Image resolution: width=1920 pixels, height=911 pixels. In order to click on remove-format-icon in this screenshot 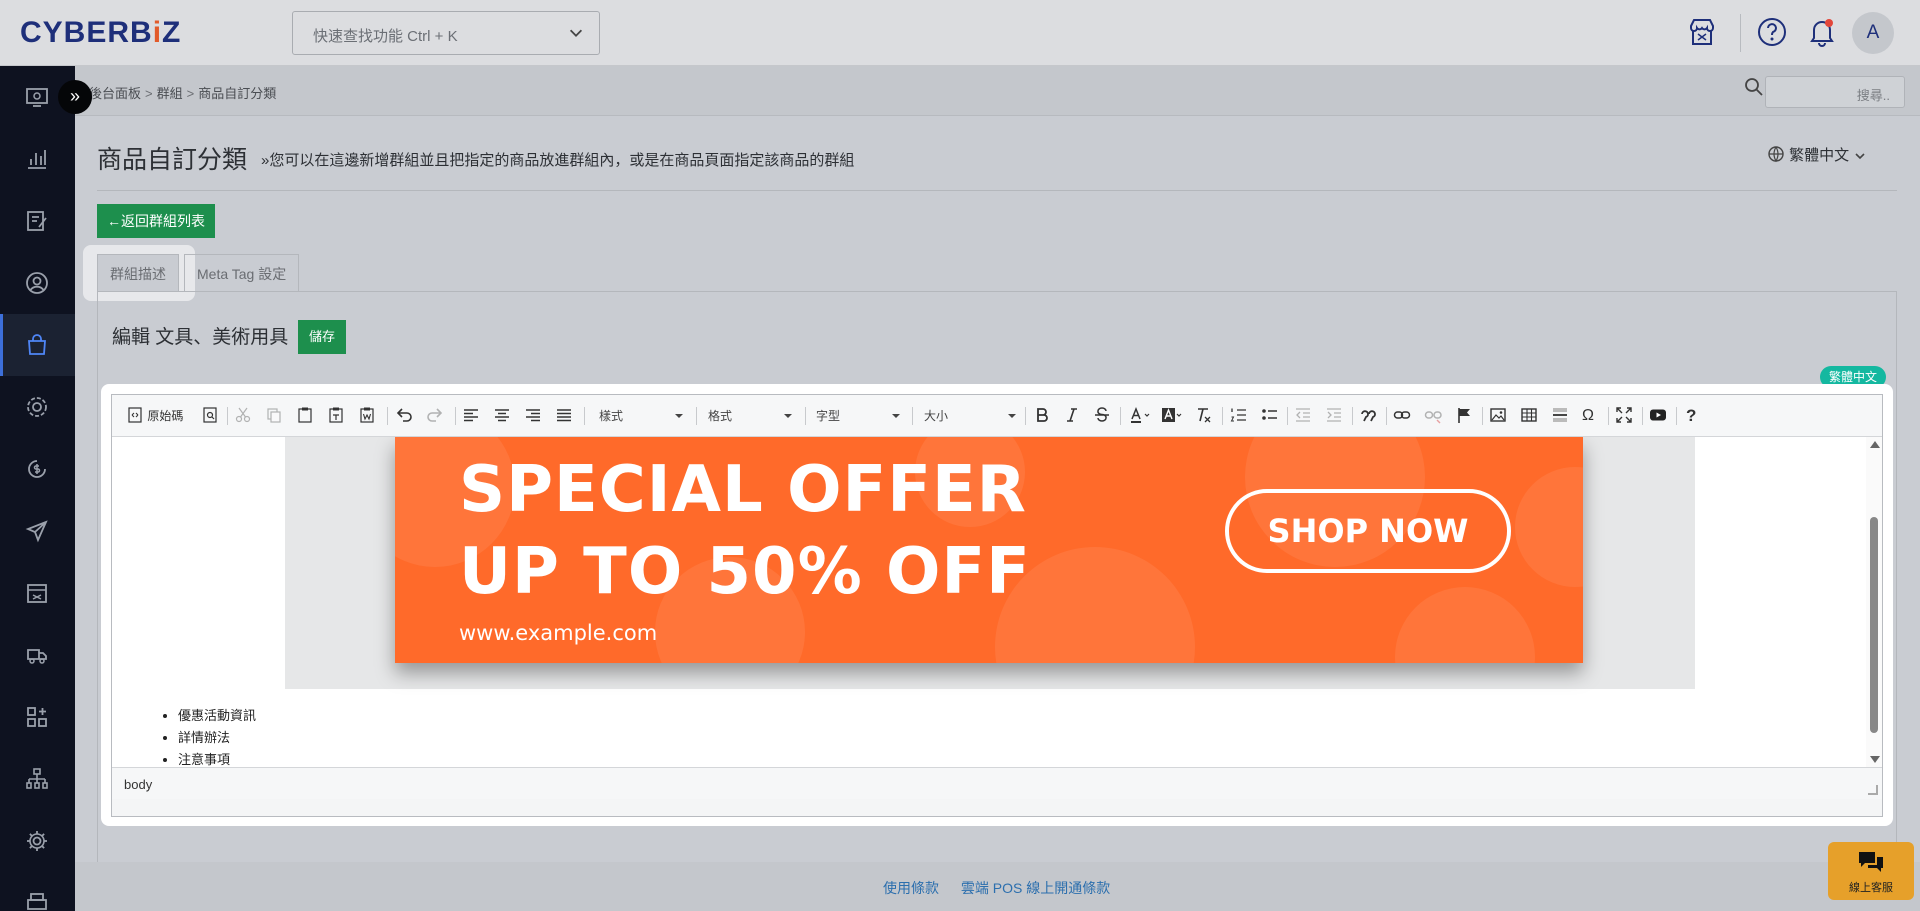, I will do `click(1204, 415)`.